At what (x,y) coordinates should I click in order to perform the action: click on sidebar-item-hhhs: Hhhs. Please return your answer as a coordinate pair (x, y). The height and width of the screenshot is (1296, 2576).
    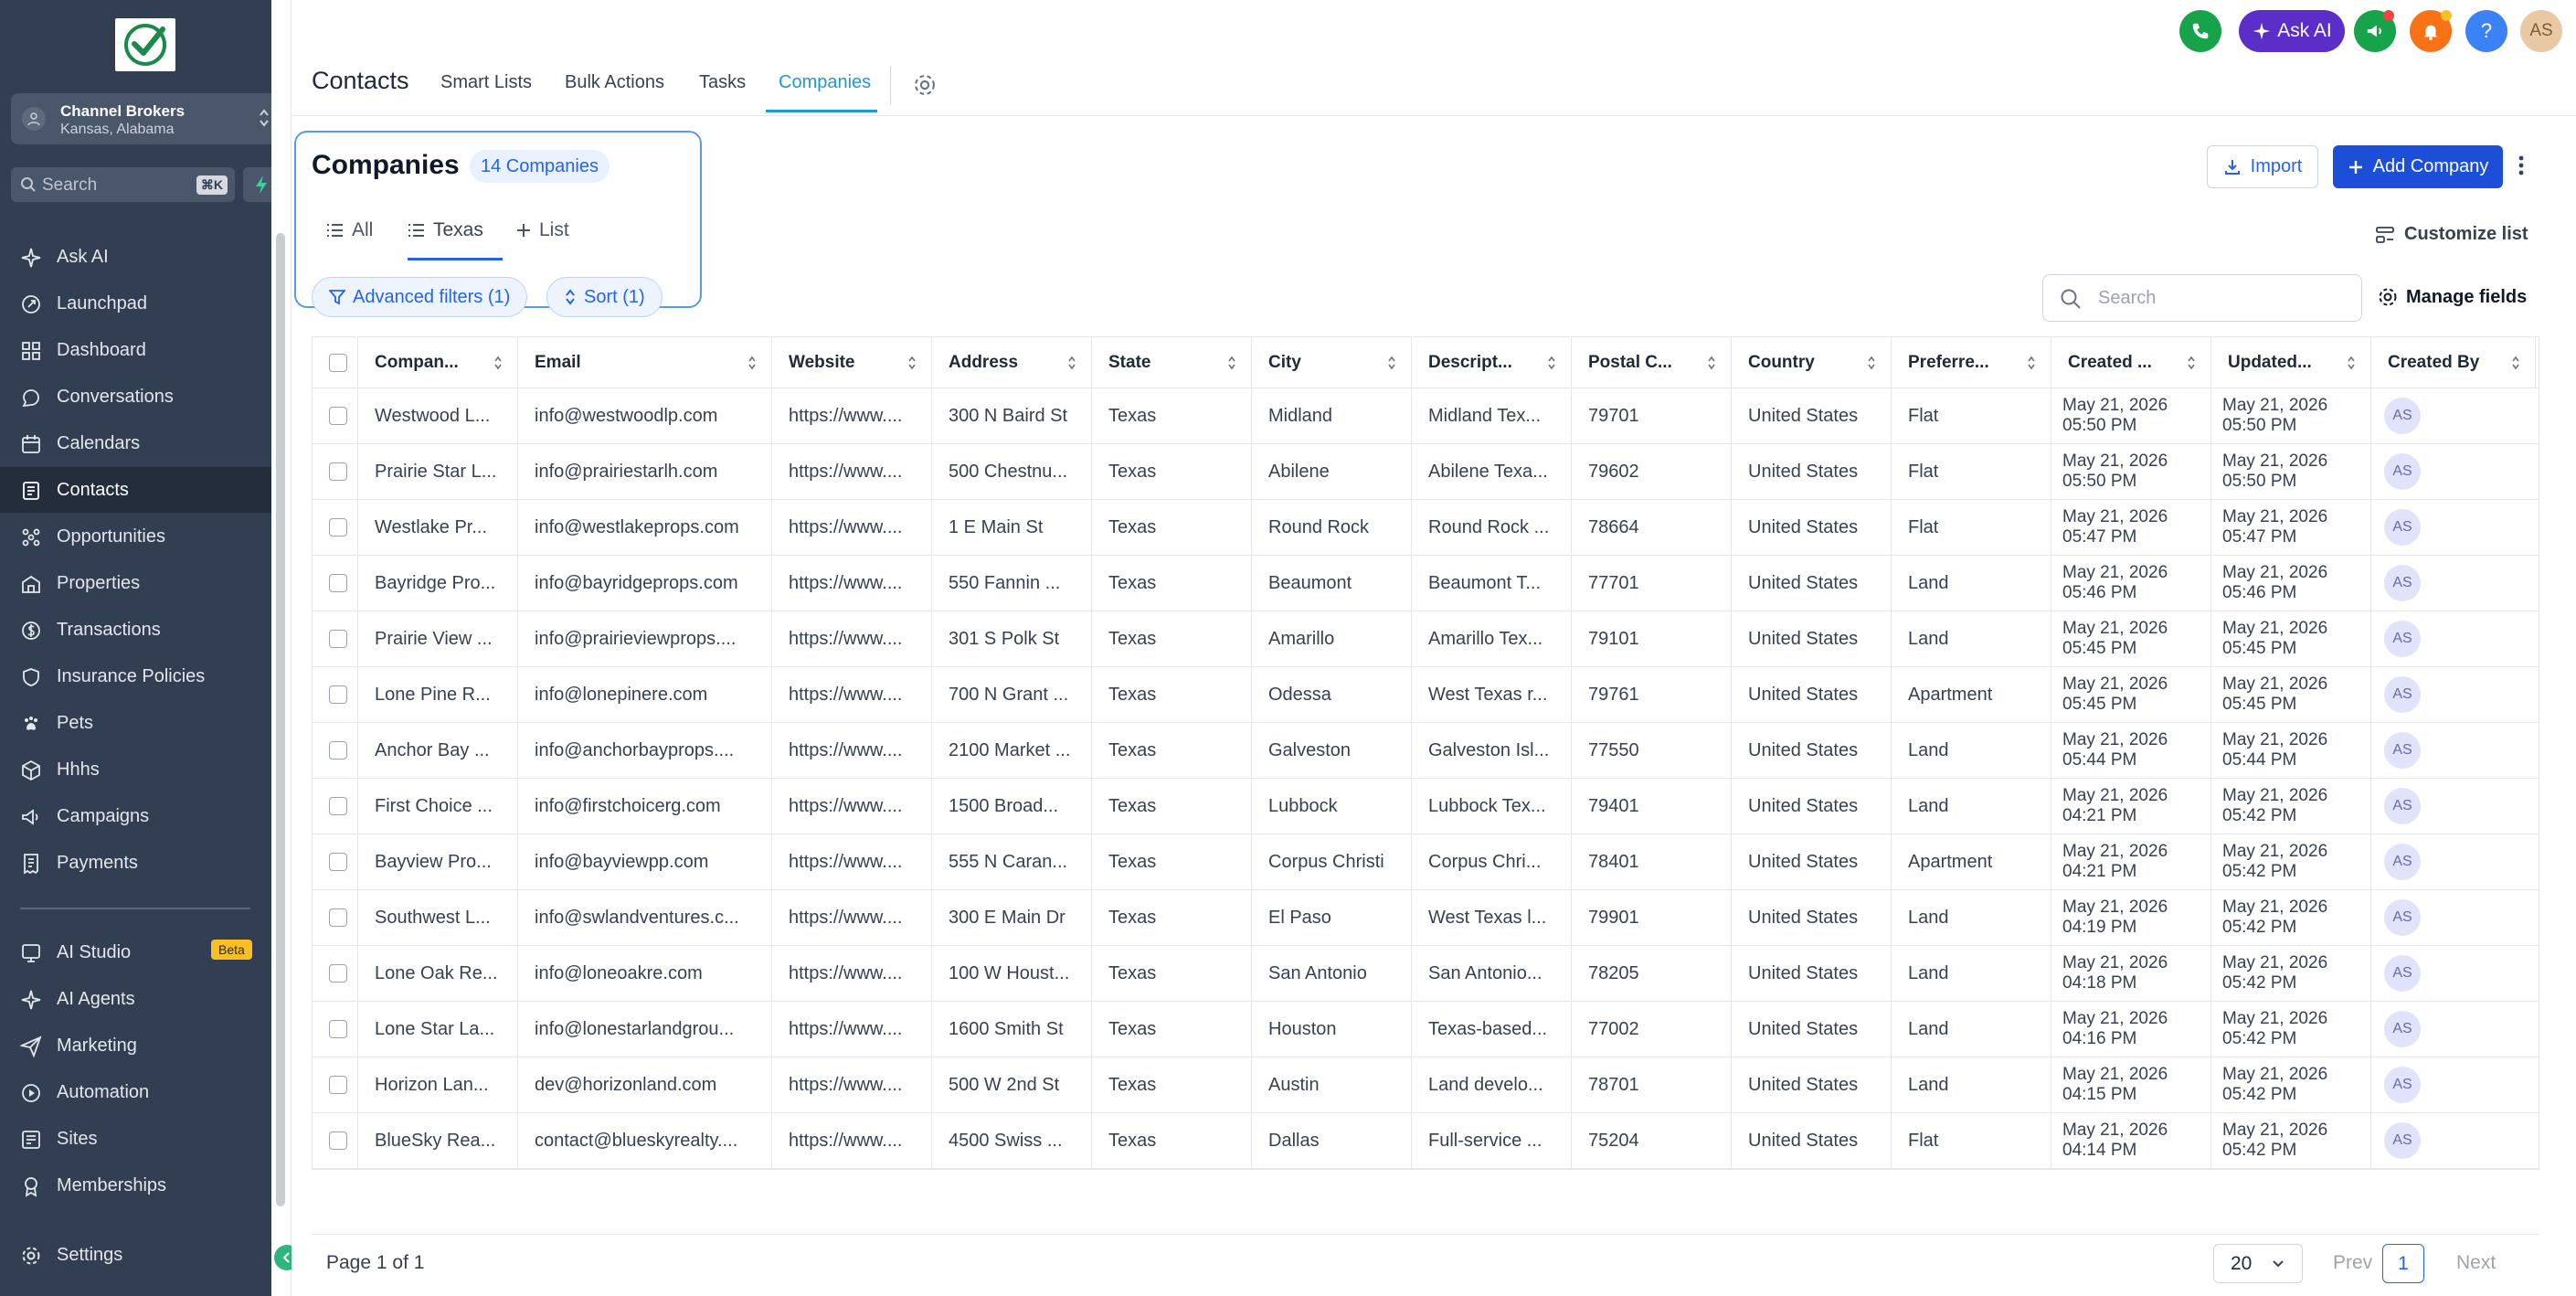
    Looking at the image, I should click on (135, 770).